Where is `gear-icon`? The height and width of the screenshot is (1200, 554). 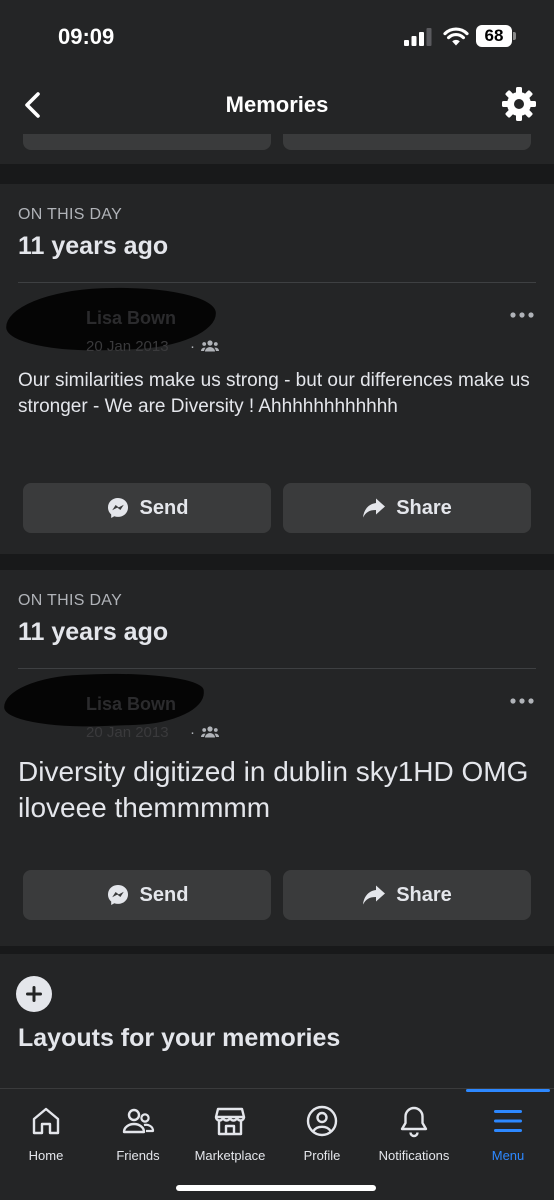
gear-icon is located at coordinates (519, 104).